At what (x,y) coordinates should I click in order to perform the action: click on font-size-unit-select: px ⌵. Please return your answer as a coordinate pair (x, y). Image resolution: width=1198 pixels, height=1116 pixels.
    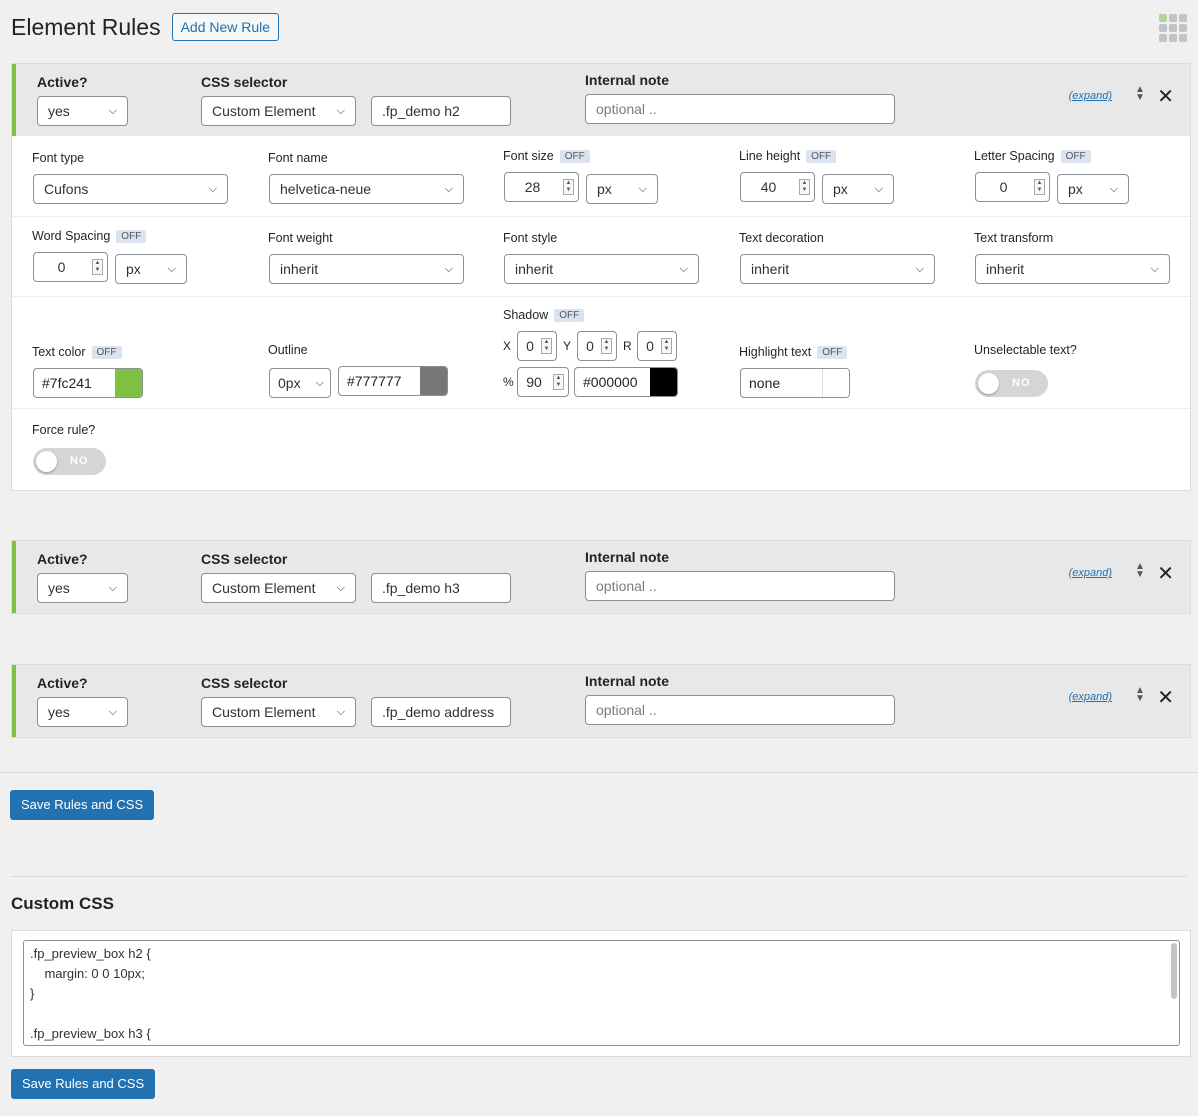
    Looking at the image, I should click on (622, 189).